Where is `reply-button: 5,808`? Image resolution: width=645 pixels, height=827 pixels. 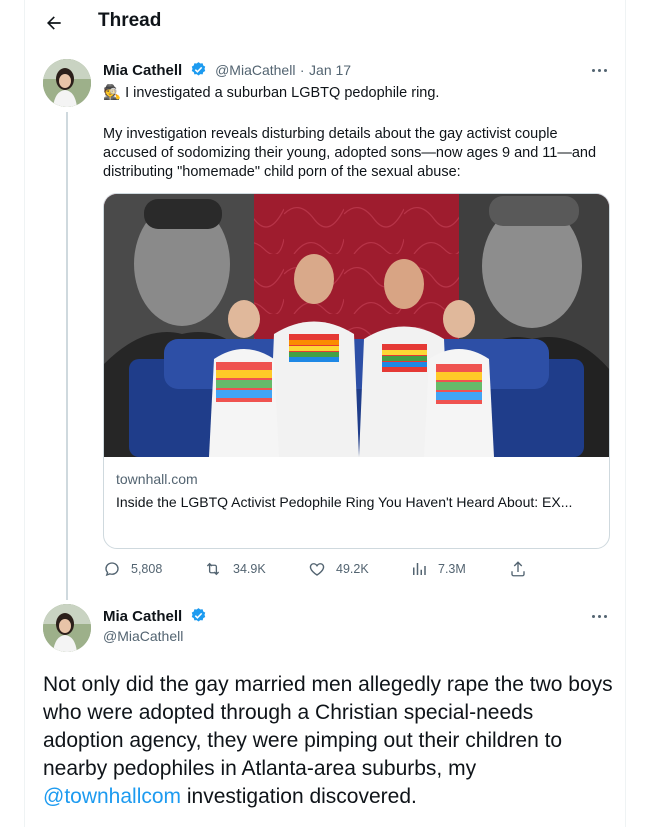 reply-button: 5,808 is located at coordinates (132, 569).